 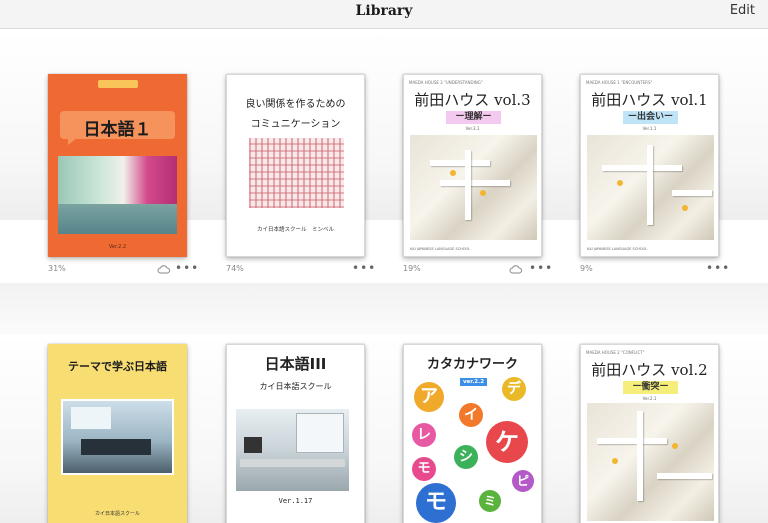 I want to click on book-cover-theme-nihongo: テーマで学ぶ日本語 カイ日本語スクール, so click(x=117, y=433).